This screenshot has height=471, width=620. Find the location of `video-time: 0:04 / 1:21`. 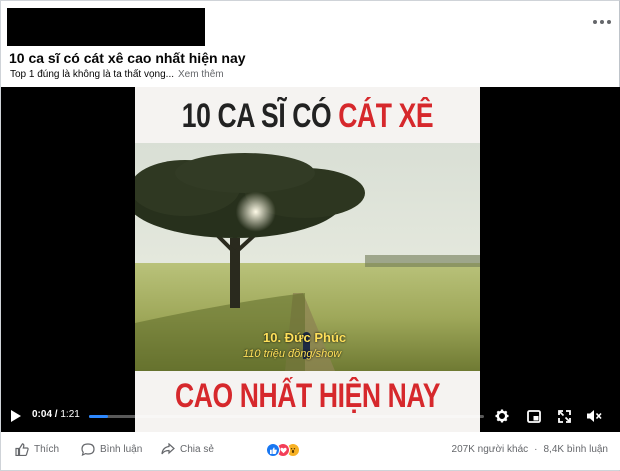

video-time: 0:04 / 1:21 is located at coordinates (56, 414).